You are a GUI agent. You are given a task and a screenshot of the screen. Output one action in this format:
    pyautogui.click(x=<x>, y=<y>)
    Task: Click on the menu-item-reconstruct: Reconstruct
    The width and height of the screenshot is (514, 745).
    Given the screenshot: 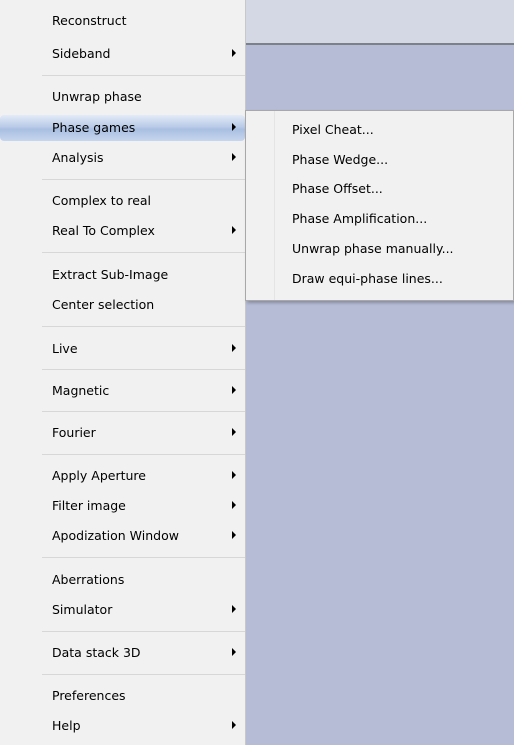 What is the action you would take?
    pyautogui.click(x=122, y=21)
    